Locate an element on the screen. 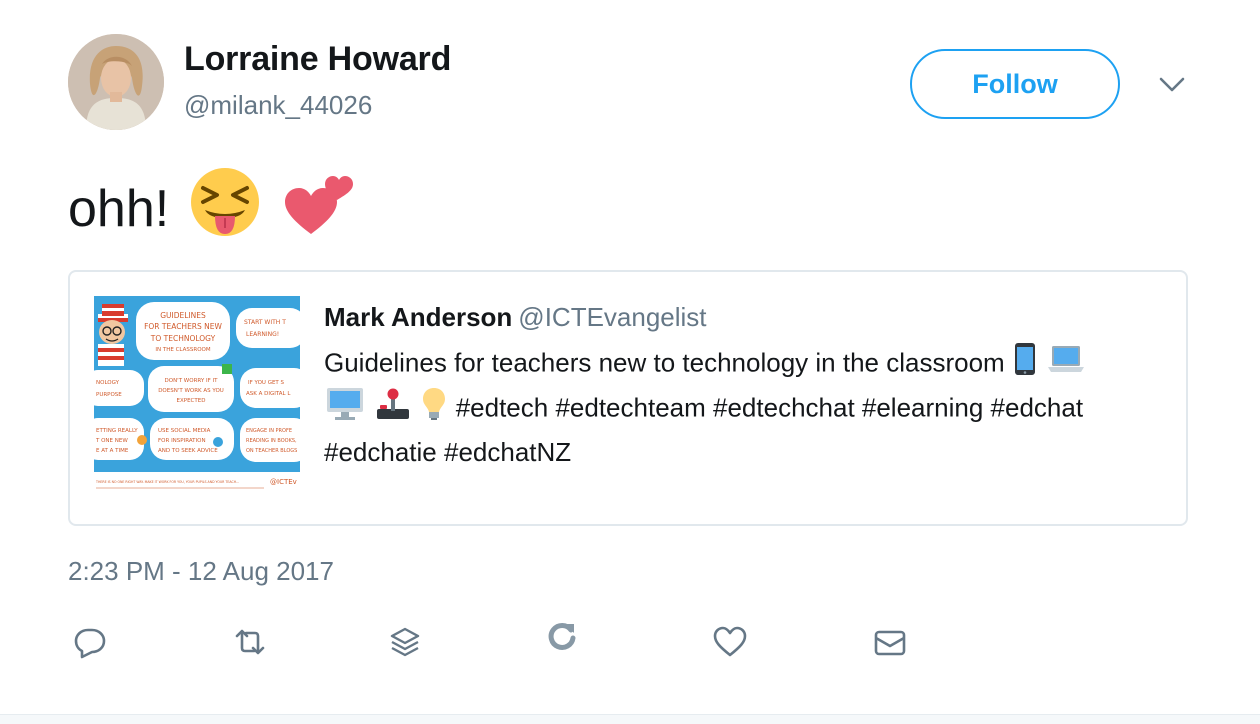 This screenshot has width=1260, height=724. thumb-right1-1: IF YOU GET S is located at coordinates (266, 383).